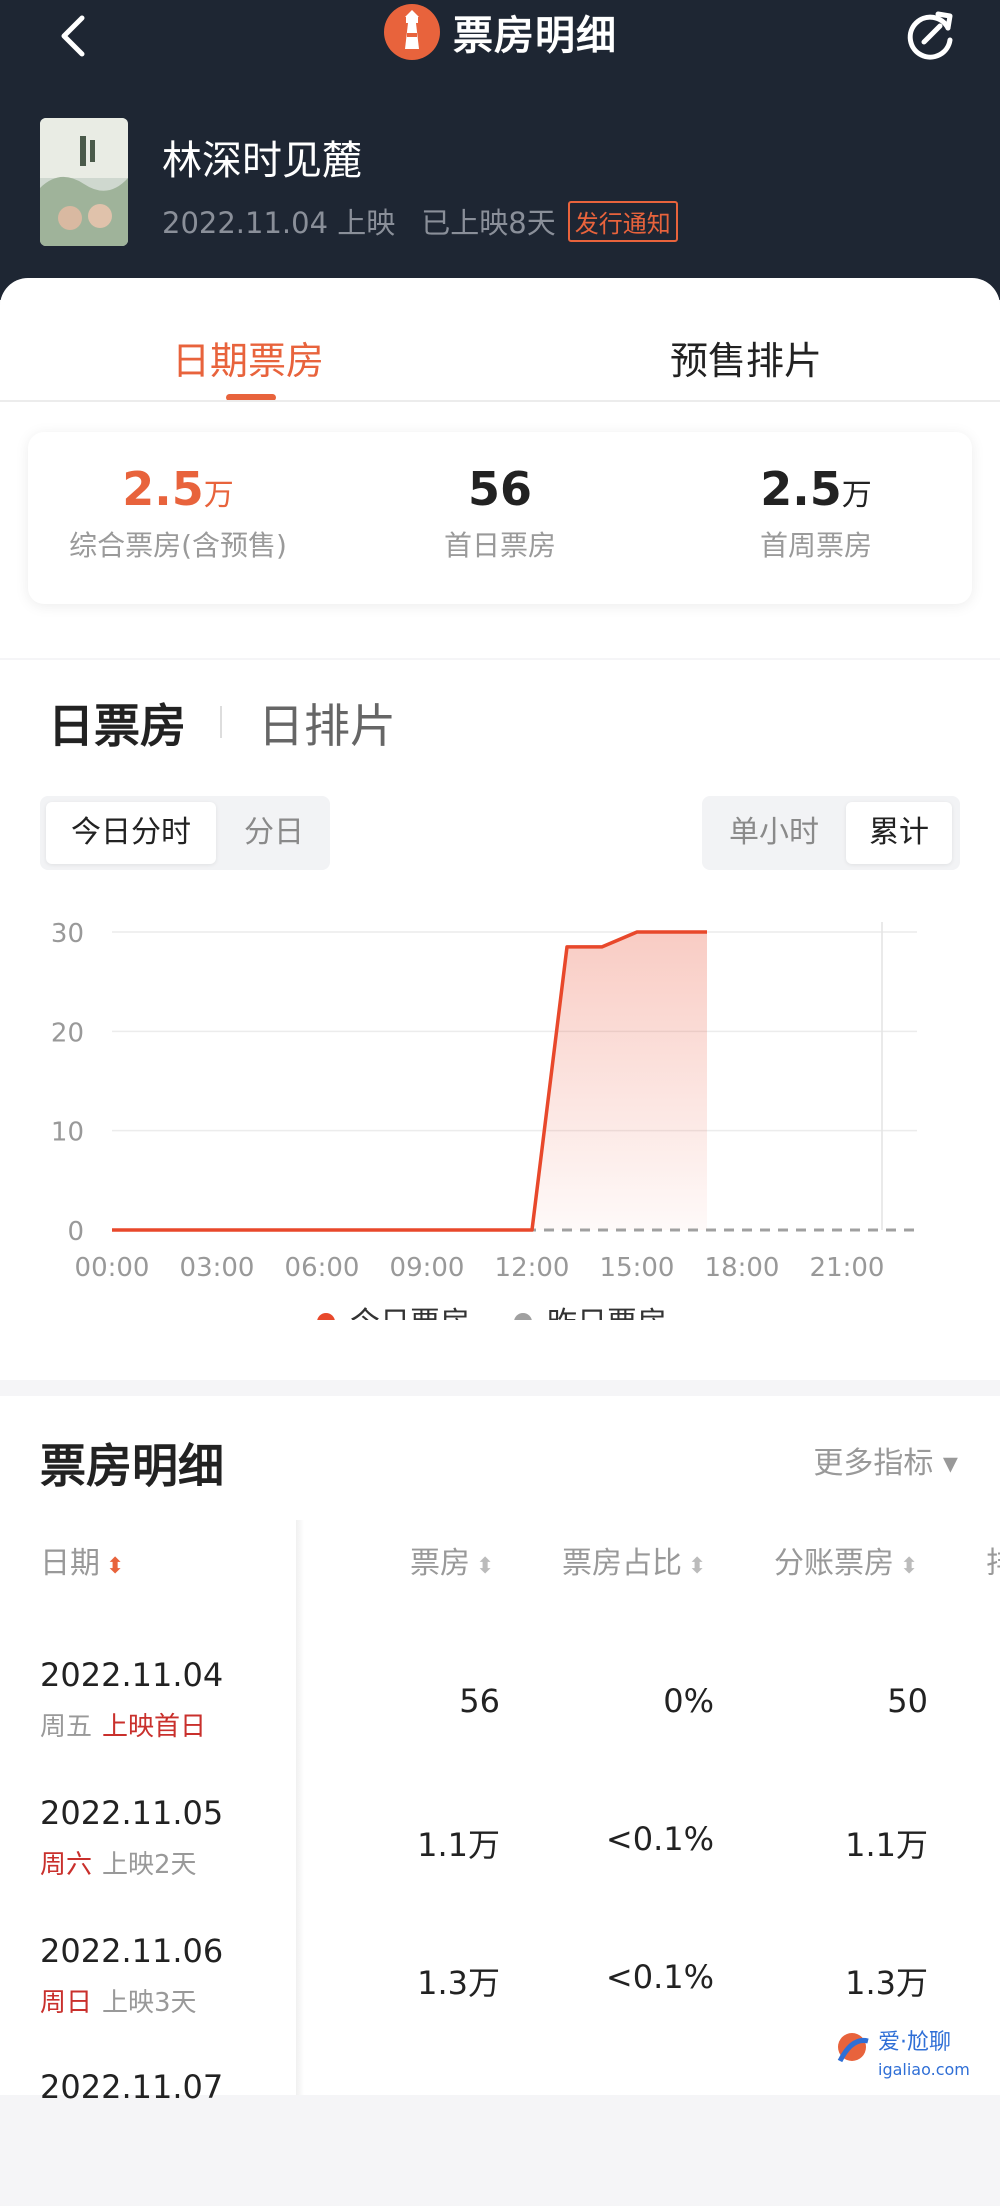 Image resolution: width=1000 pixels, height=2206 pixels. I want to click on x-tick-label: 00:00, so click(112, 1268).